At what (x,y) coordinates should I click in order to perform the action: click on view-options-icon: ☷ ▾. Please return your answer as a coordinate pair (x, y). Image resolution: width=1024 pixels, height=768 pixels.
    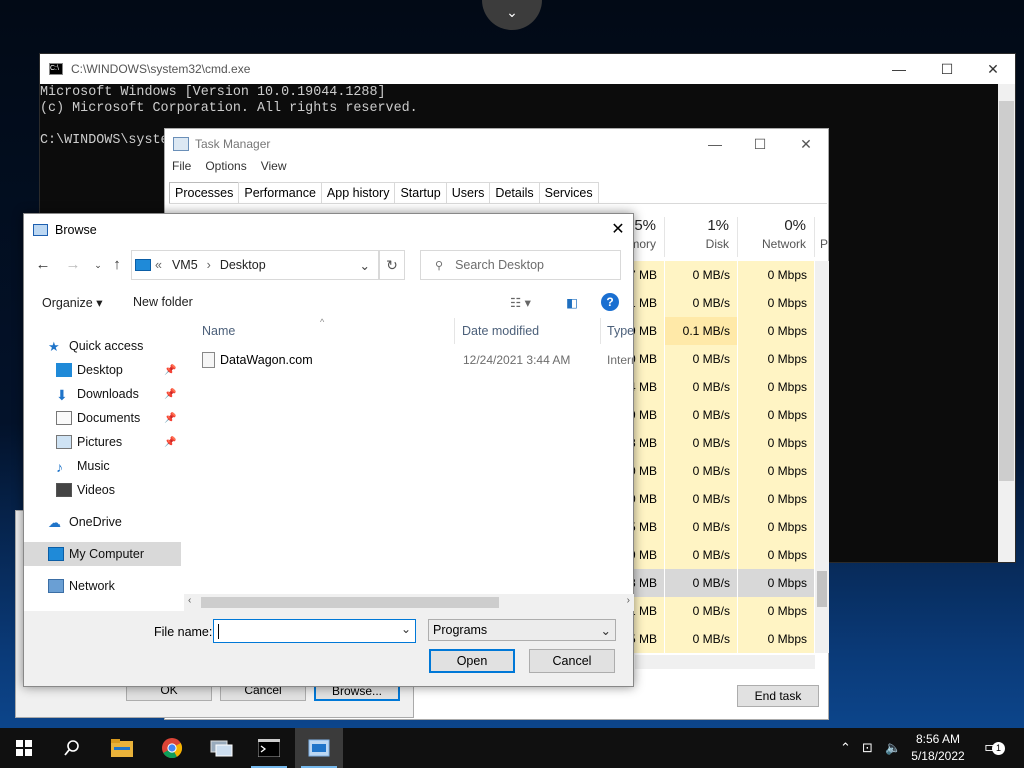
    Looking at the image, I should click on (520, 302).